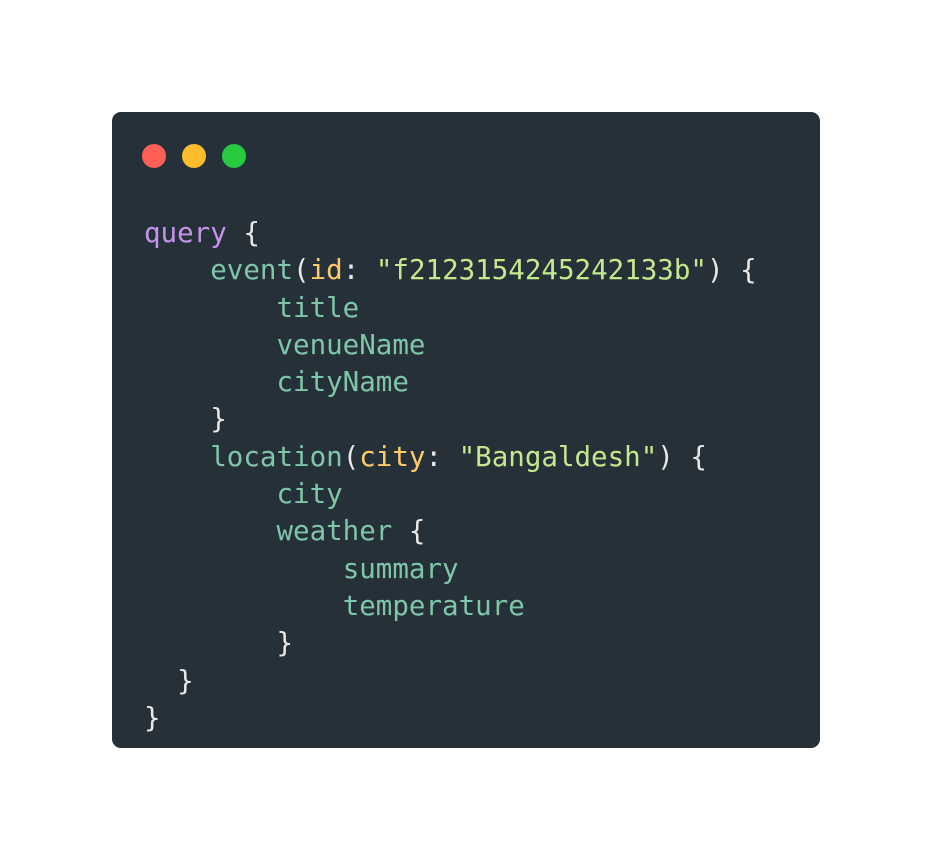 The image size is (932, 860). What do you see at coordinates (276, 456) in the screenshot?
I see `field-name: location` at bounding box center [276, 456].